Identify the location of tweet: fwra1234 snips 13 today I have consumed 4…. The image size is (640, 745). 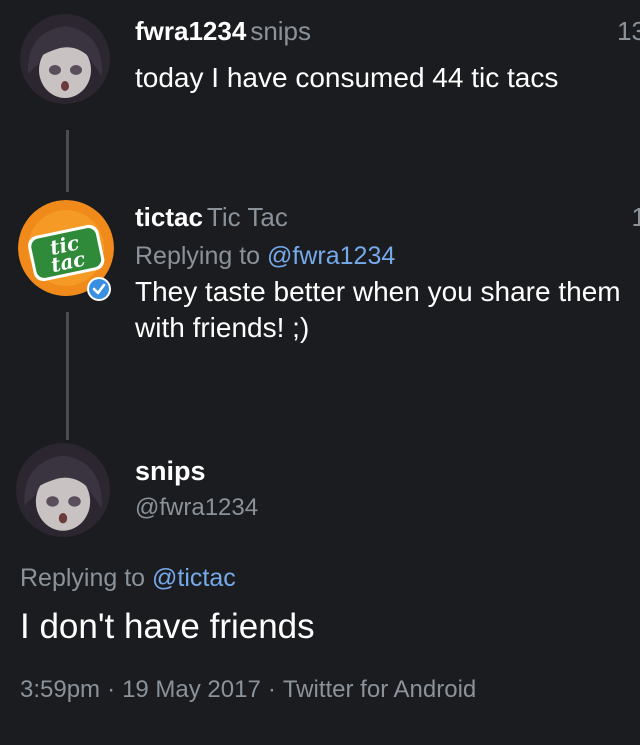
(387, 56).